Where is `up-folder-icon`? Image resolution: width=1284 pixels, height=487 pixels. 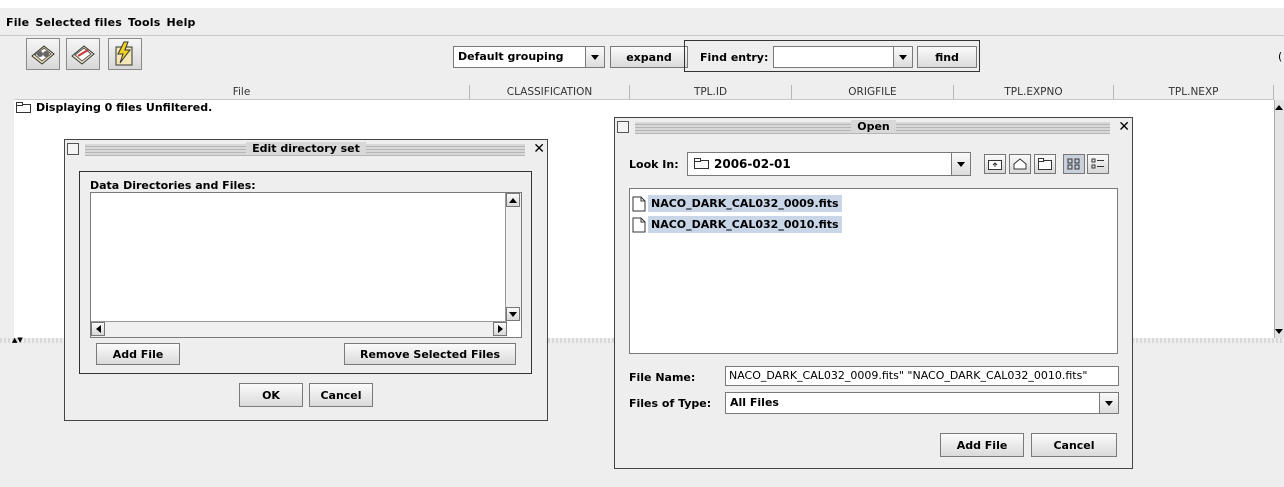 up-folder-icon is located at coordinates (995, 165).